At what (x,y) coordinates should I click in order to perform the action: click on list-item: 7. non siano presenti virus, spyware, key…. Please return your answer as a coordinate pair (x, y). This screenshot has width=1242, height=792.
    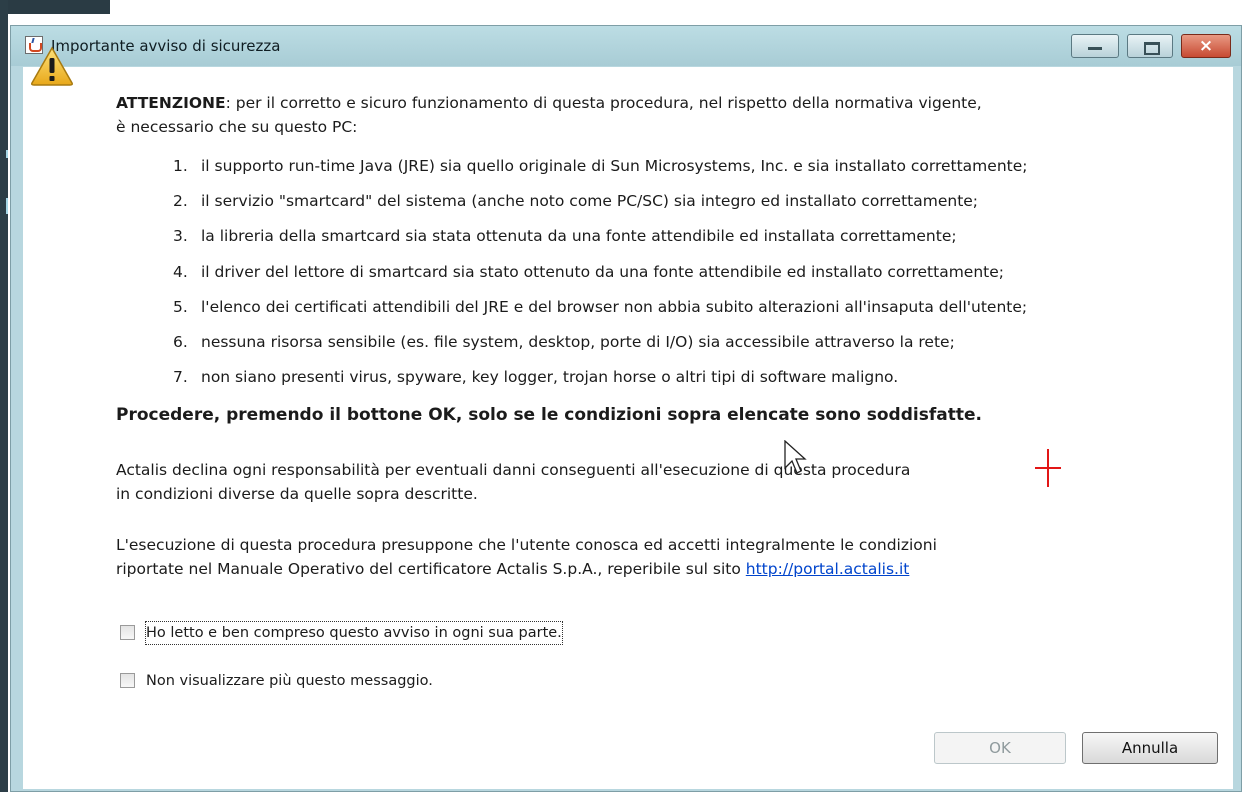
    Looking at the image, I should click on (536, 377).